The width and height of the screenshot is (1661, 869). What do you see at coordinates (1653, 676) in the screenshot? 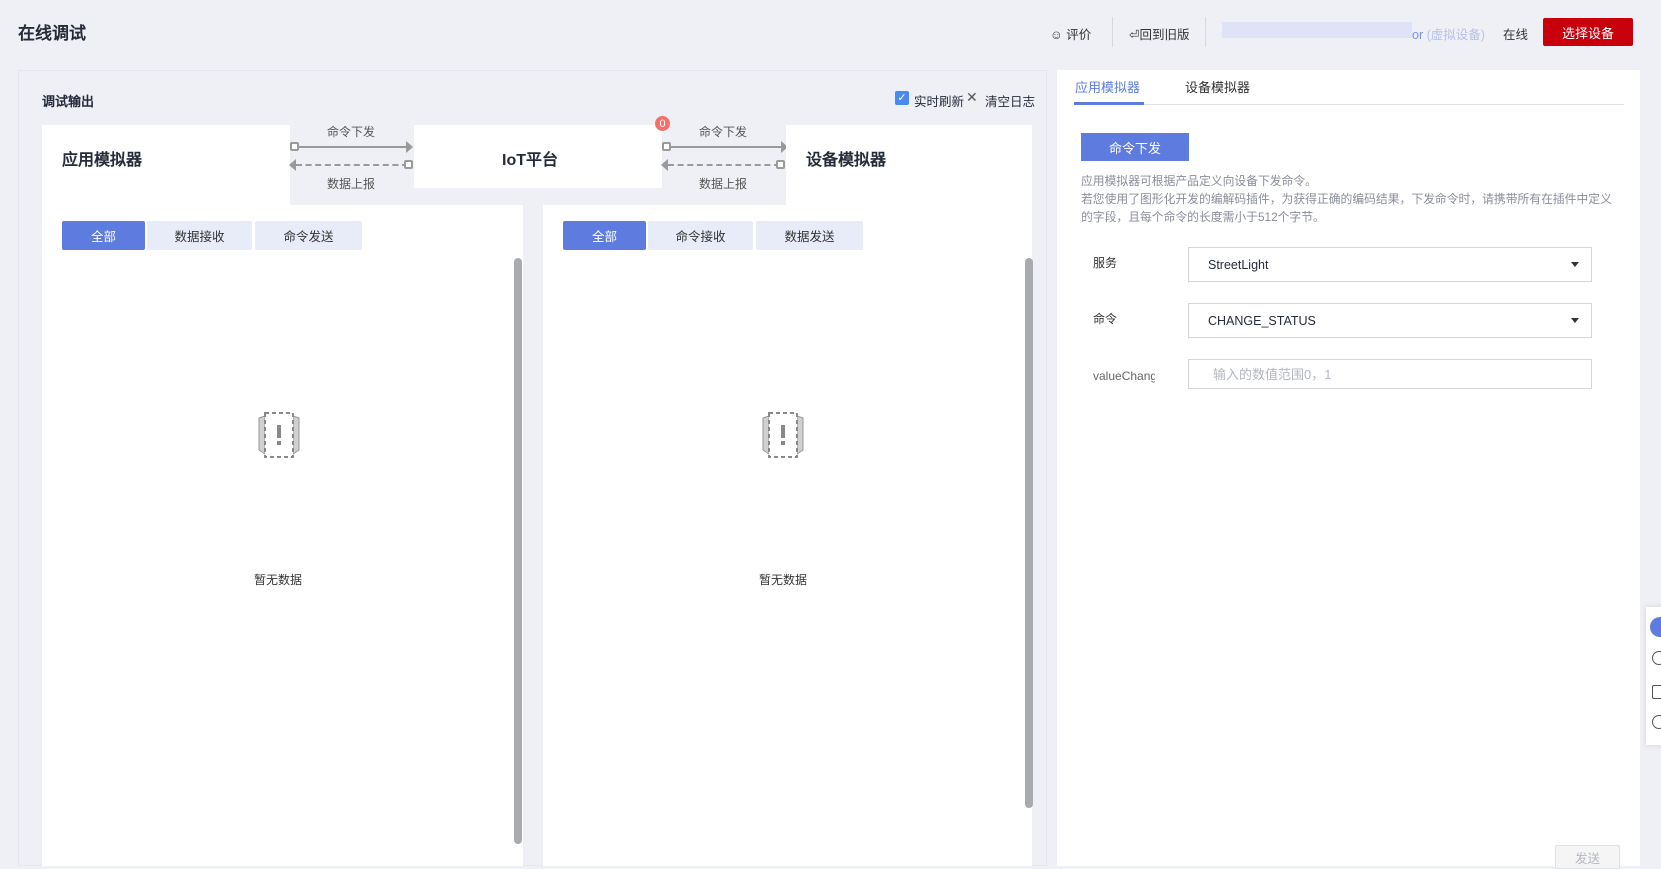
I see `floating-toolbar` at bounding box center [1653, 676].